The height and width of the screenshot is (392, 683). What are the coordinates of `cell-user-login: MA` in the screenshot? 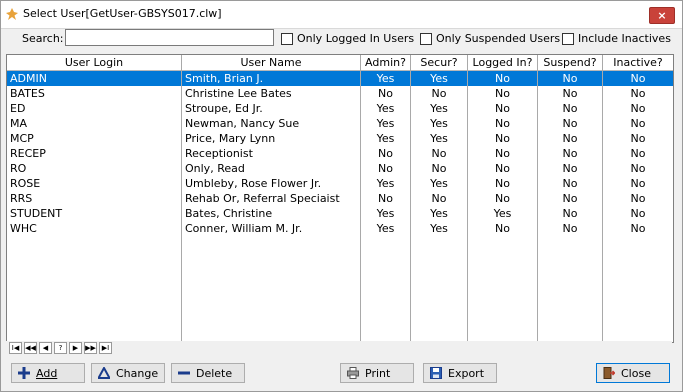 It's located at (19, 123).